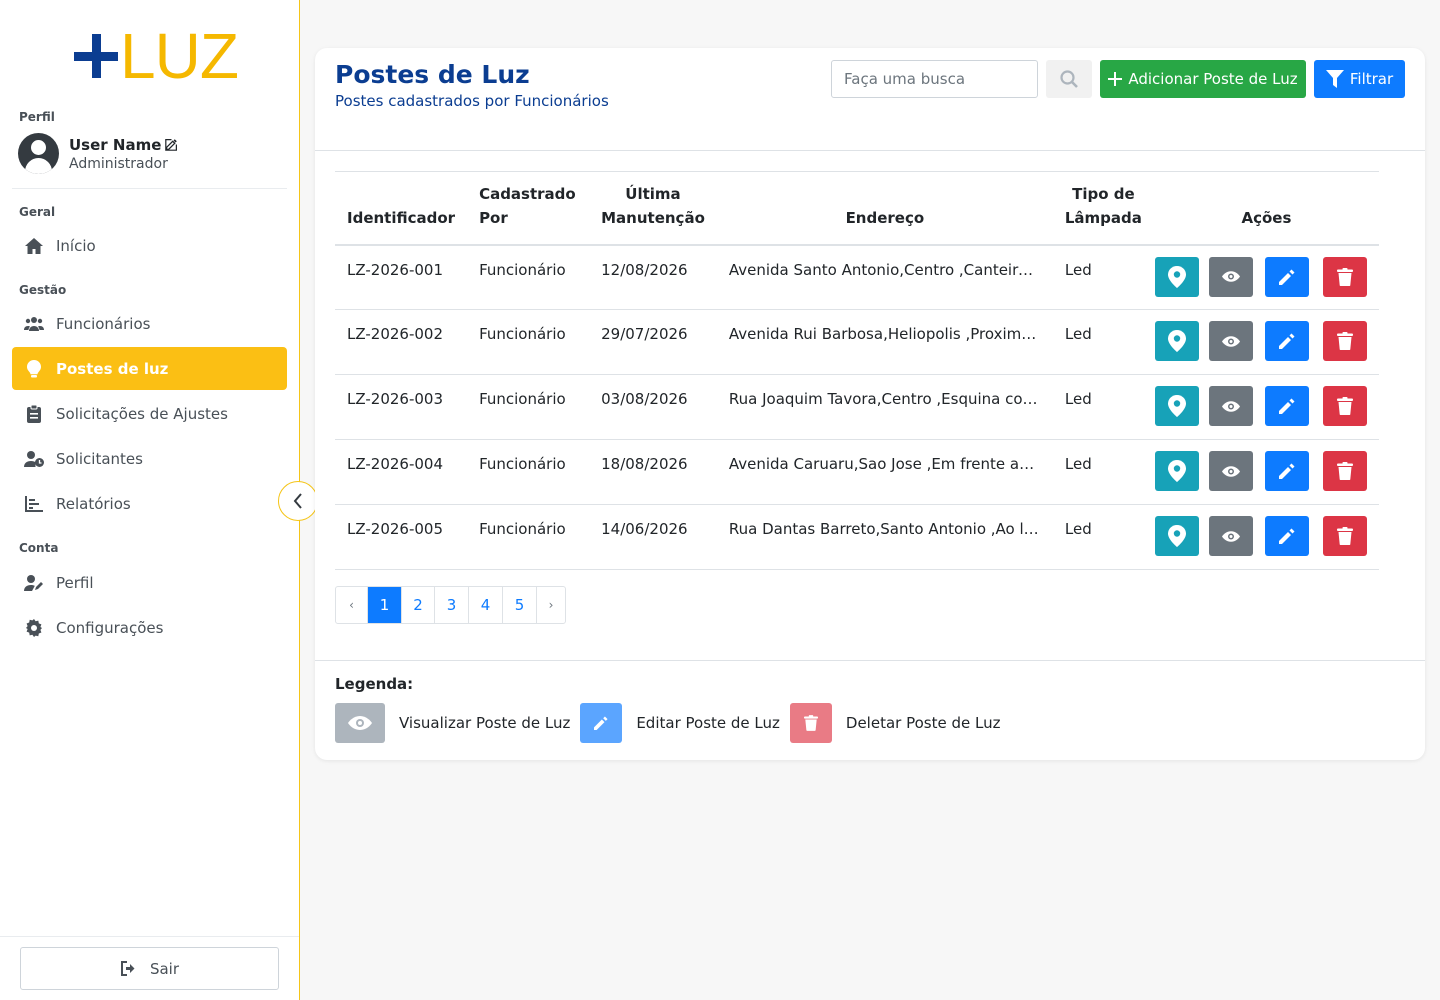  I want to click on pagination: ‹ 1 2 3 4 5 ›, so click(450, 605).